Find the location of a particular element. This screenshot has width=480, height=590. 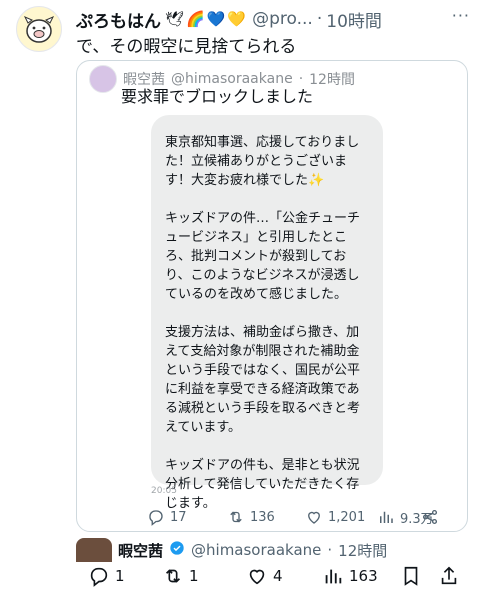

pig-avatar-icon is located at coordinates (39, 29).